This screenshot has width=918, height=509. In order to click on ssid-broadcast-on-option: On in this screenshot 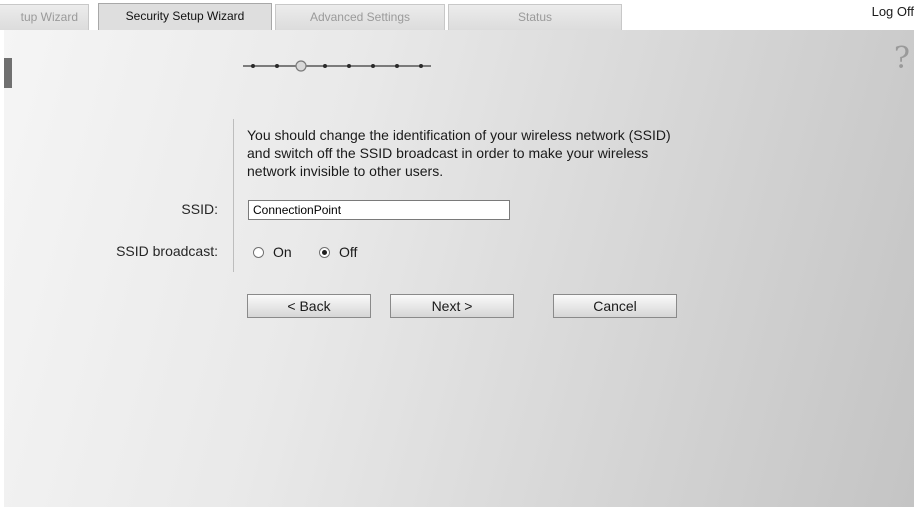, I will do `click(272, 252)`.